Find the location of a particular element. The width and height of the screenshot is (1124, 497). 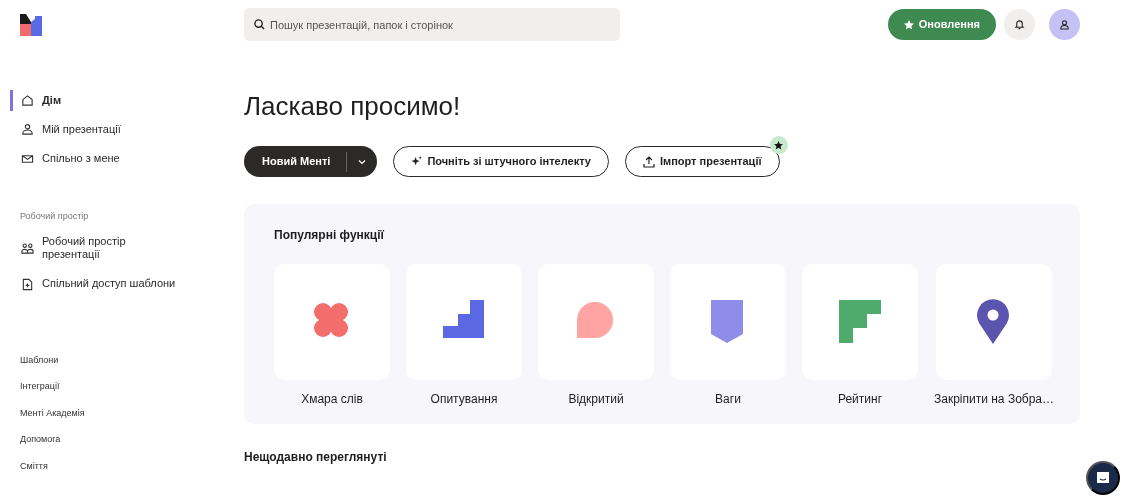

ai-button: Почніть зі штучного інтелекту is located at coordinates (501, 162).